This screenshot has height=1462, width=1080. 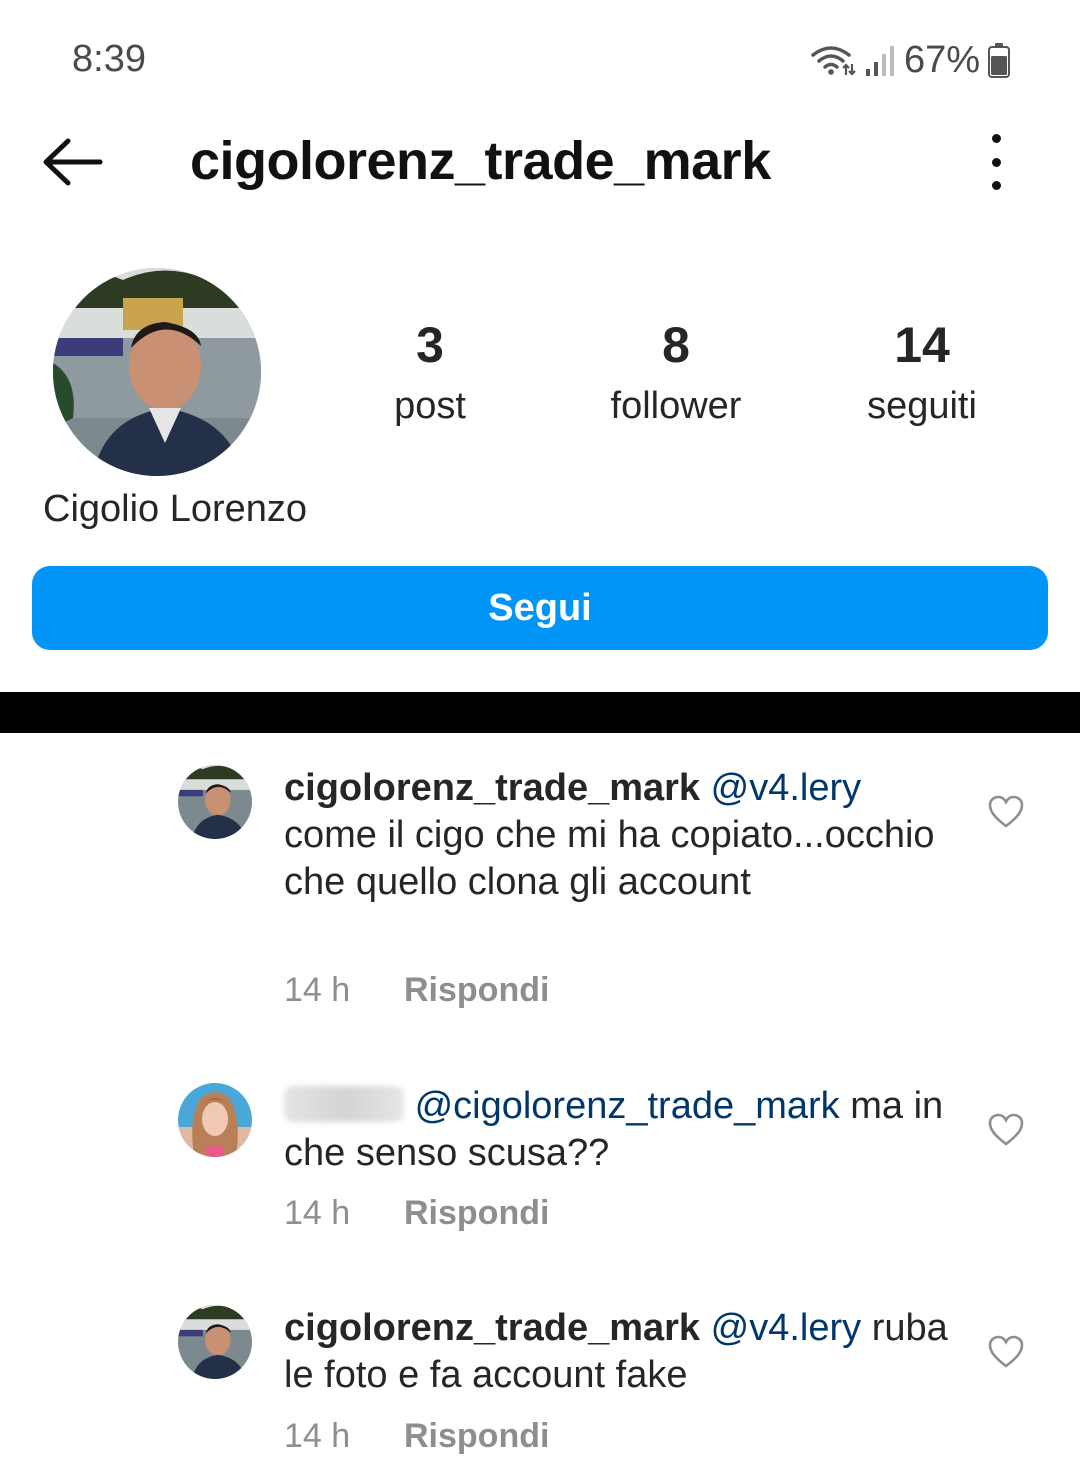 What do you see at coordinates (540, 60) in the screenshot?
I see `status-bar: 8:39 67%` at bounding box center [540, 60].